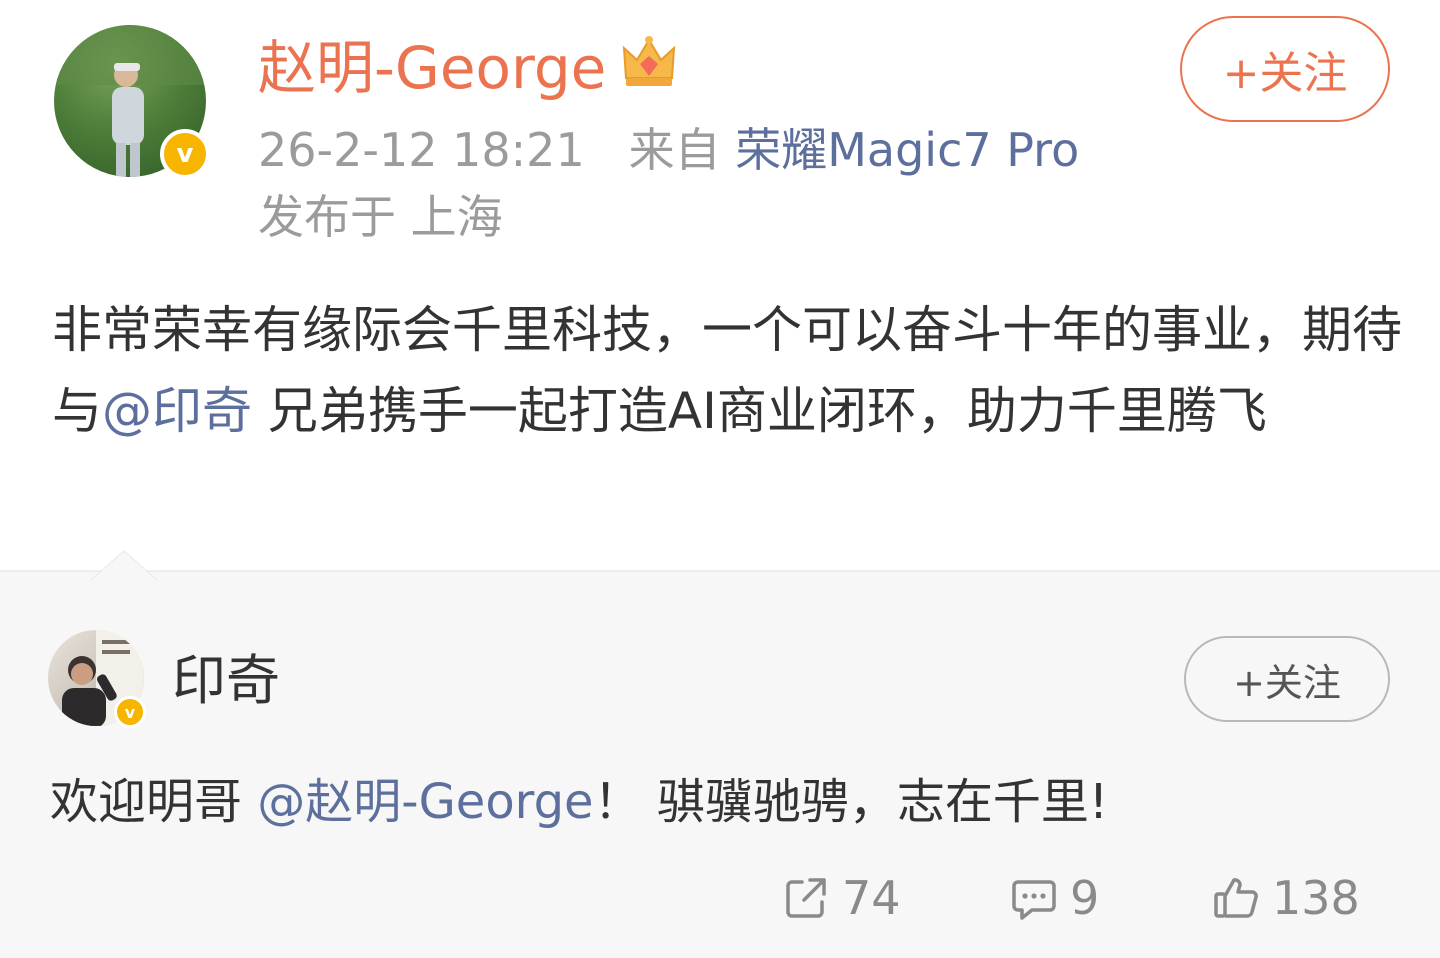 This screenshot has width=1440, height=958. Describe the element at coordinates (806, 898) in the screenshot. I see `share-icon` at that location.